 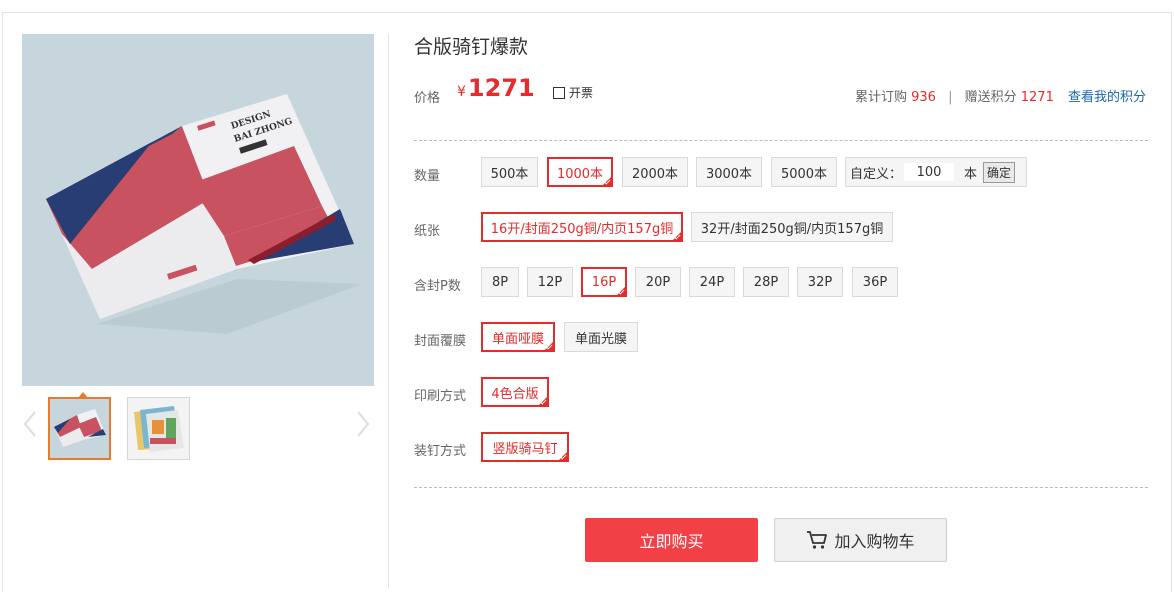 I want to click on price-label: 价格, so click(x=427, y=98).